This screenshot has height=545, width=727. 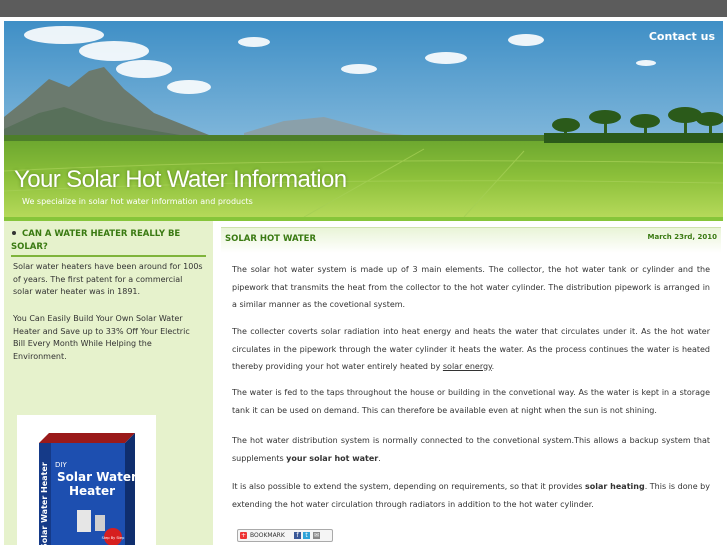 What do you see at coordinates (180, 180) in the screenshot?
I see `site-title: Your Solar Hot Water Information` at bounding box center [180, 180].